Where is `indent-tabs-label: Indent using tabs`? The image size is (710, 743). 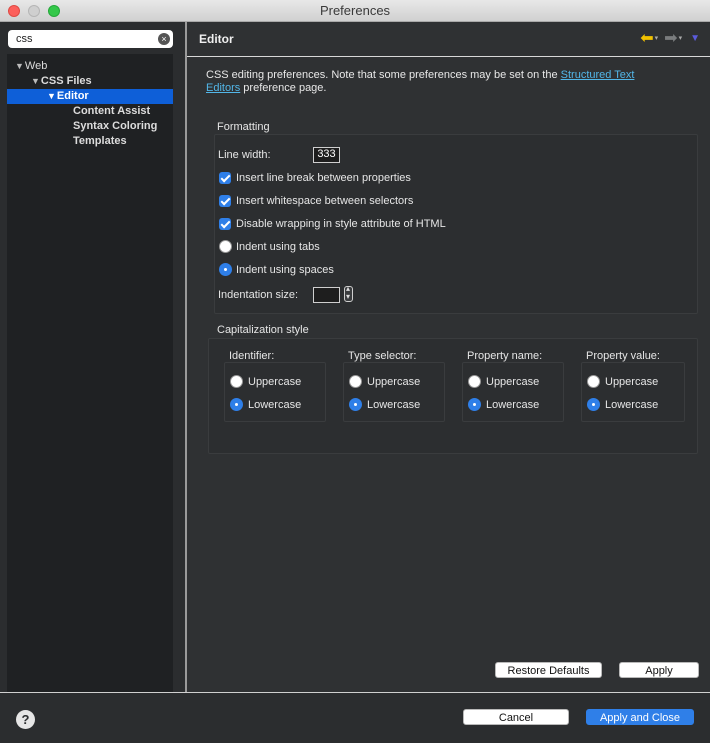 indent-tabs-label: Indent using tabs is located at coordinates (278, 247).